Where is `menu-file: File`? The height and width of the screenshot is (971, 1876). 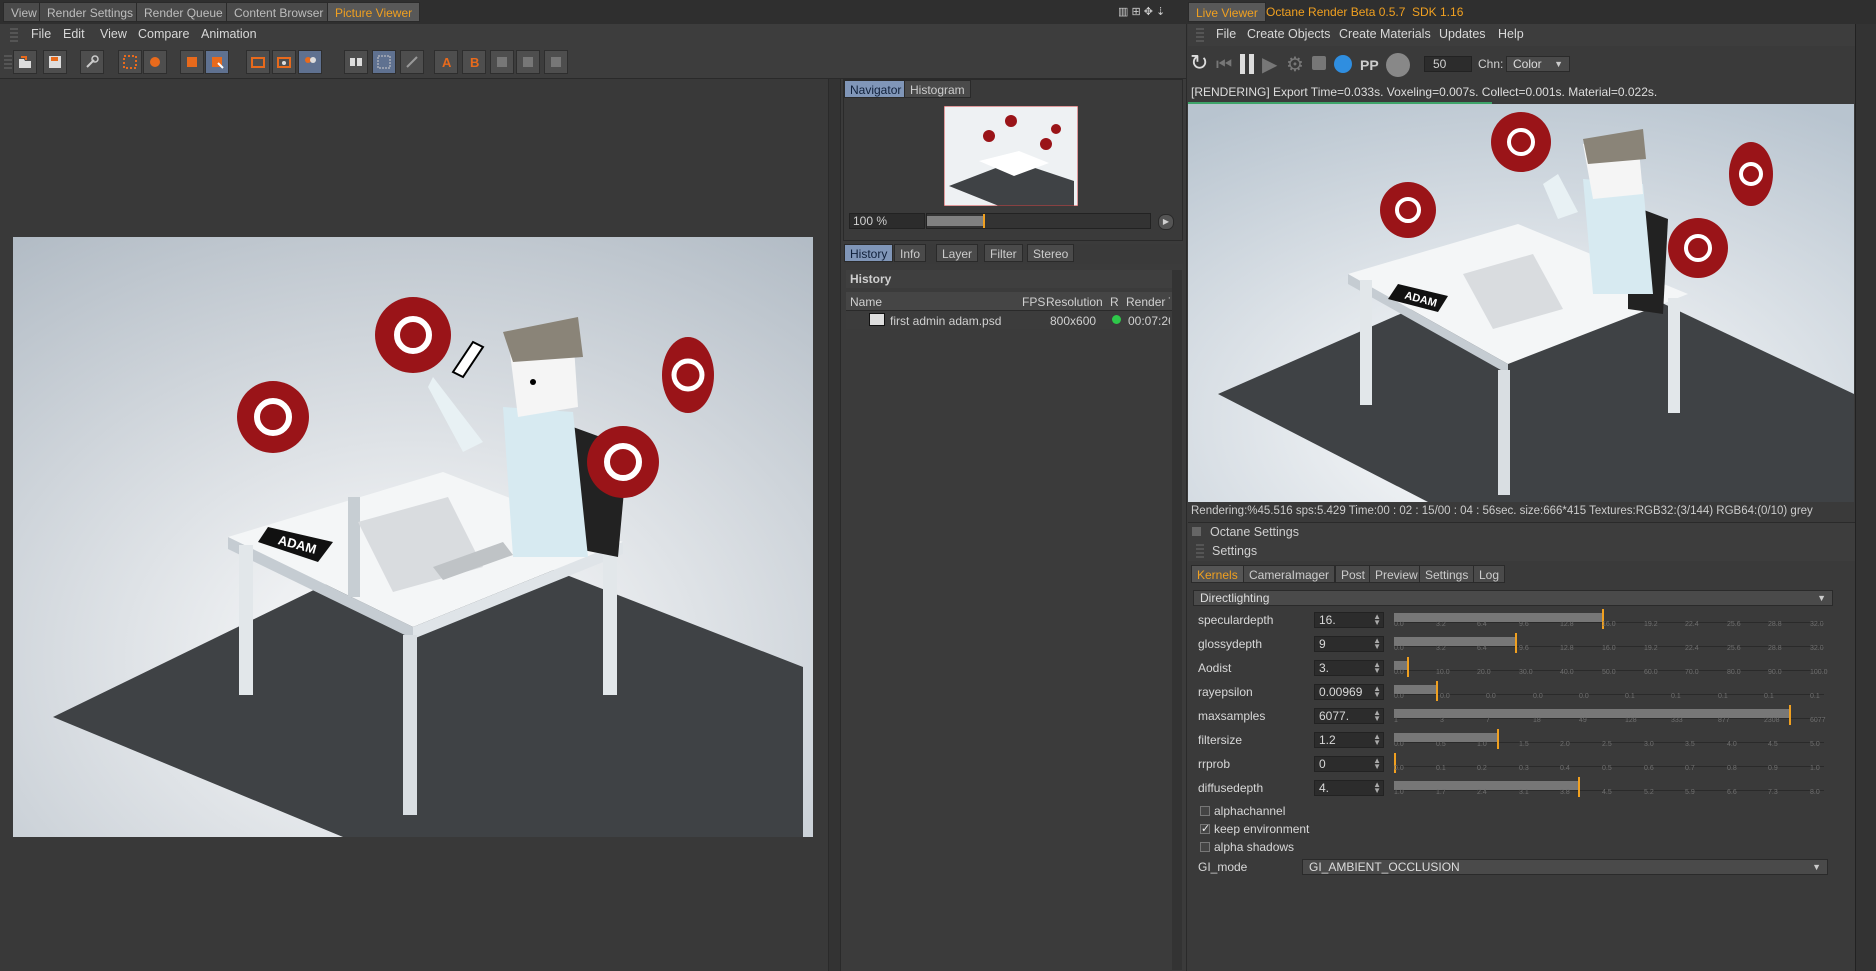
menu-file: File is located at coordinates (41, 34).